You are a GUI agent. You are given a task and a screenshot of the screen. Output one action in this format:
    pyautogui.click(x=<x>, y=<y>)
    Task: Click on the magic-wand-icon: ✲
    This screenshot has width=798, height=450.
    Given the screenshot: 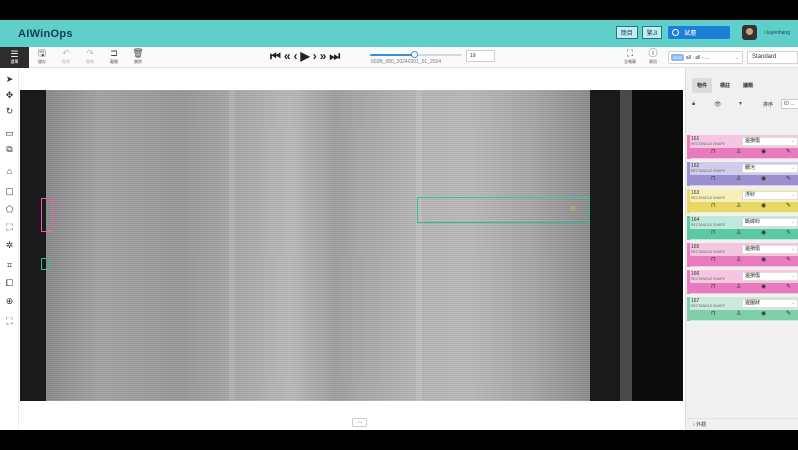 What is the action you would take?
    pyautogui.click(x=9, y=245)
    